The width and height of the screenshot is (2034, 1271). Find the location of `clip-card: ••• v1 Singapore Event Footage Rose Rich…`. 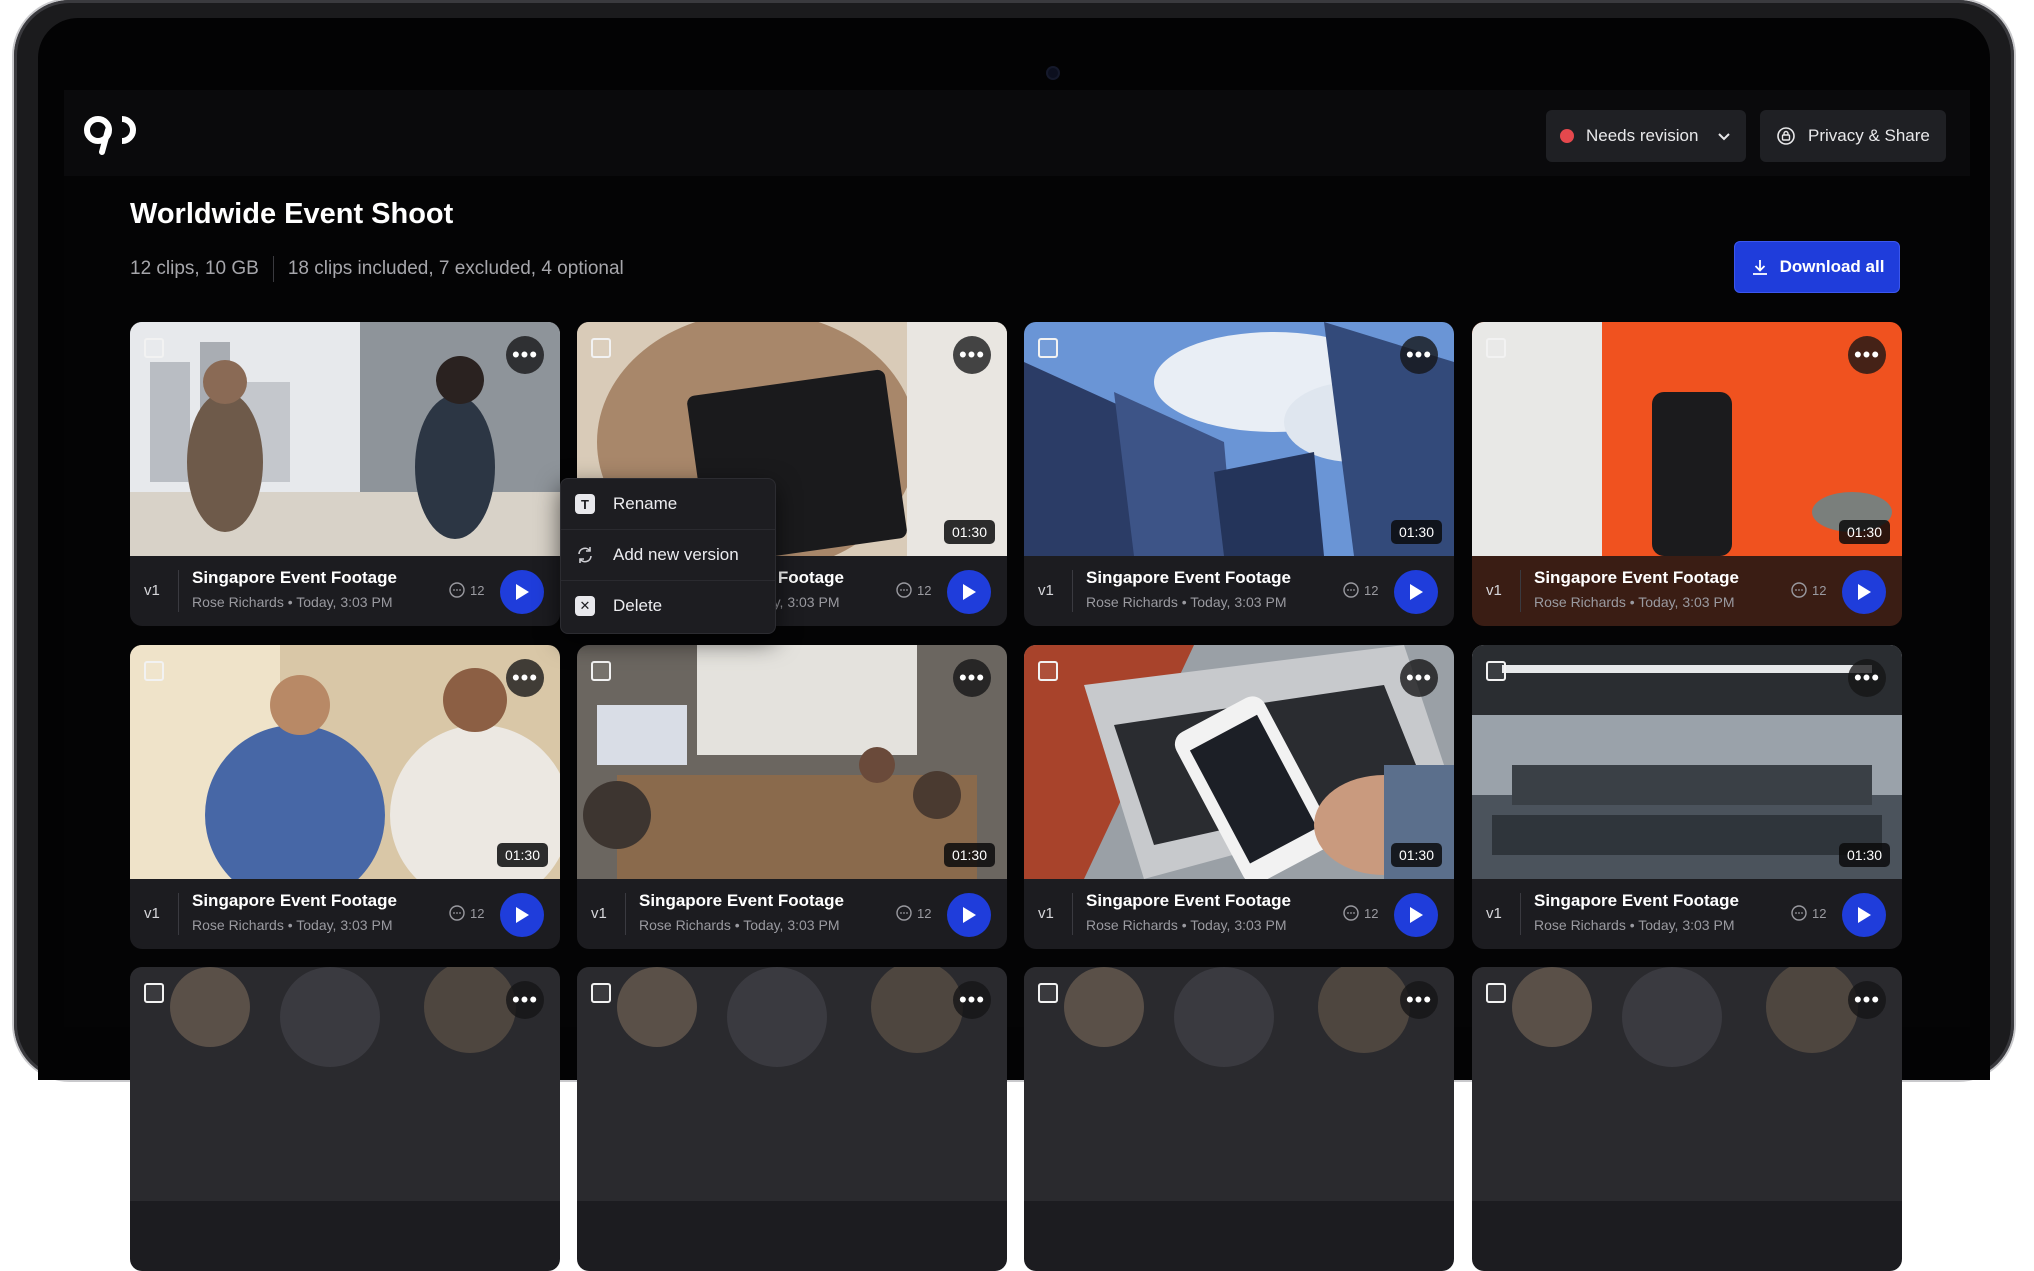

clip-card: ••• v1 Singapore Event Footage Rose Rich… is located at coordinates (345, 474).